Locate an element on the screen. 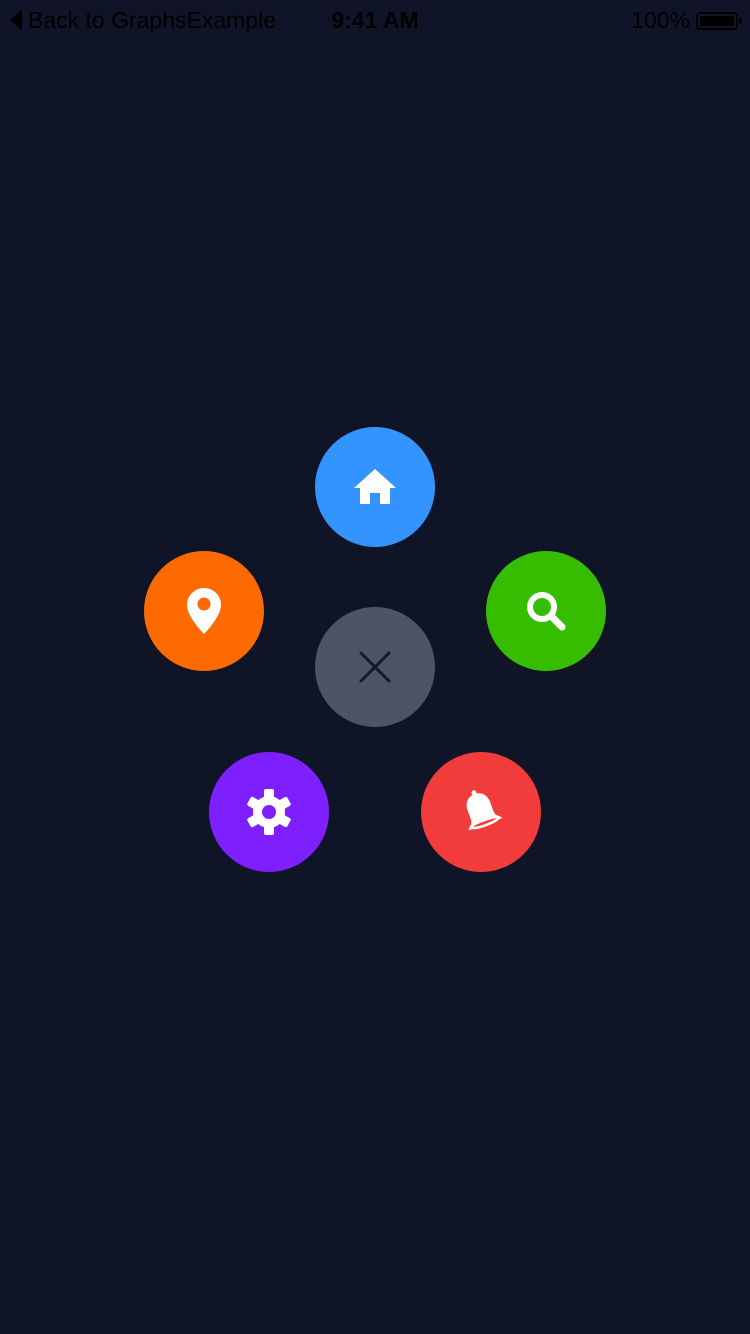 This screenshot has height=1334, width=750. battery-percent: 100% is located at coordinates (660, 20).